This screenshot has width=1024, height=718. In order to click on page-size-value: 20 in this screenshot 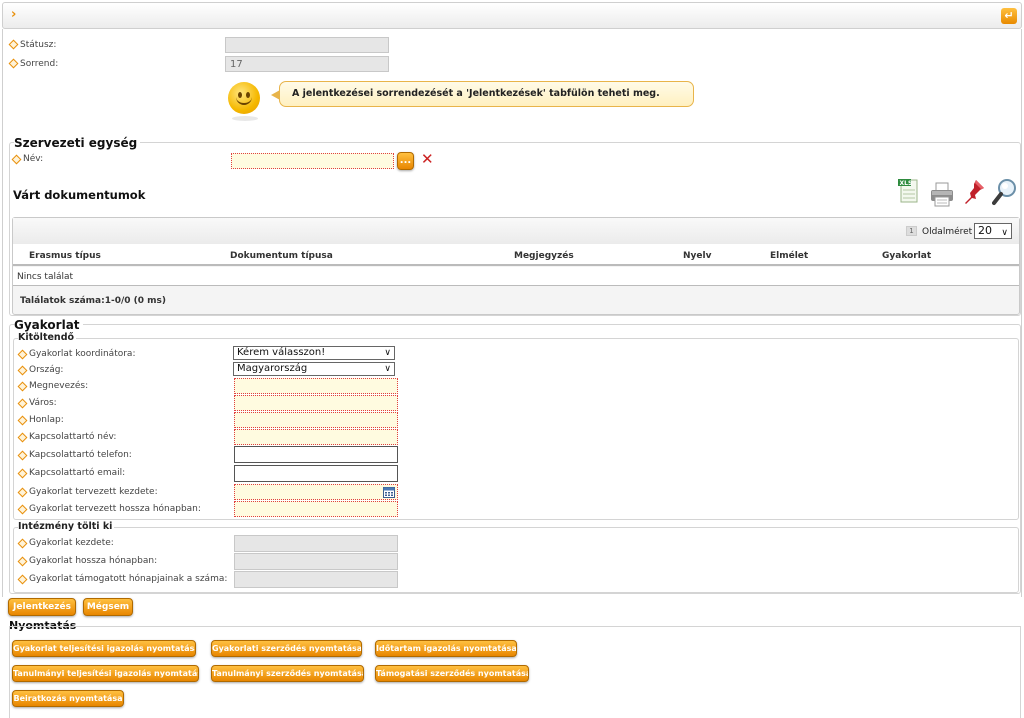, I will do `click(985, 230)`.